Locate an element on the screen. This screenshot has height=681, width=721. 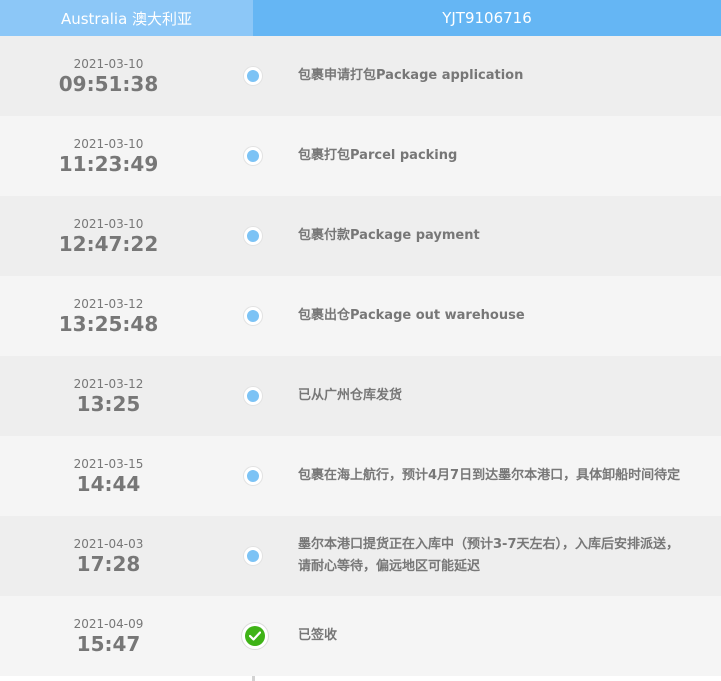
delivered-check-icon is located at coordinates (255, 636).